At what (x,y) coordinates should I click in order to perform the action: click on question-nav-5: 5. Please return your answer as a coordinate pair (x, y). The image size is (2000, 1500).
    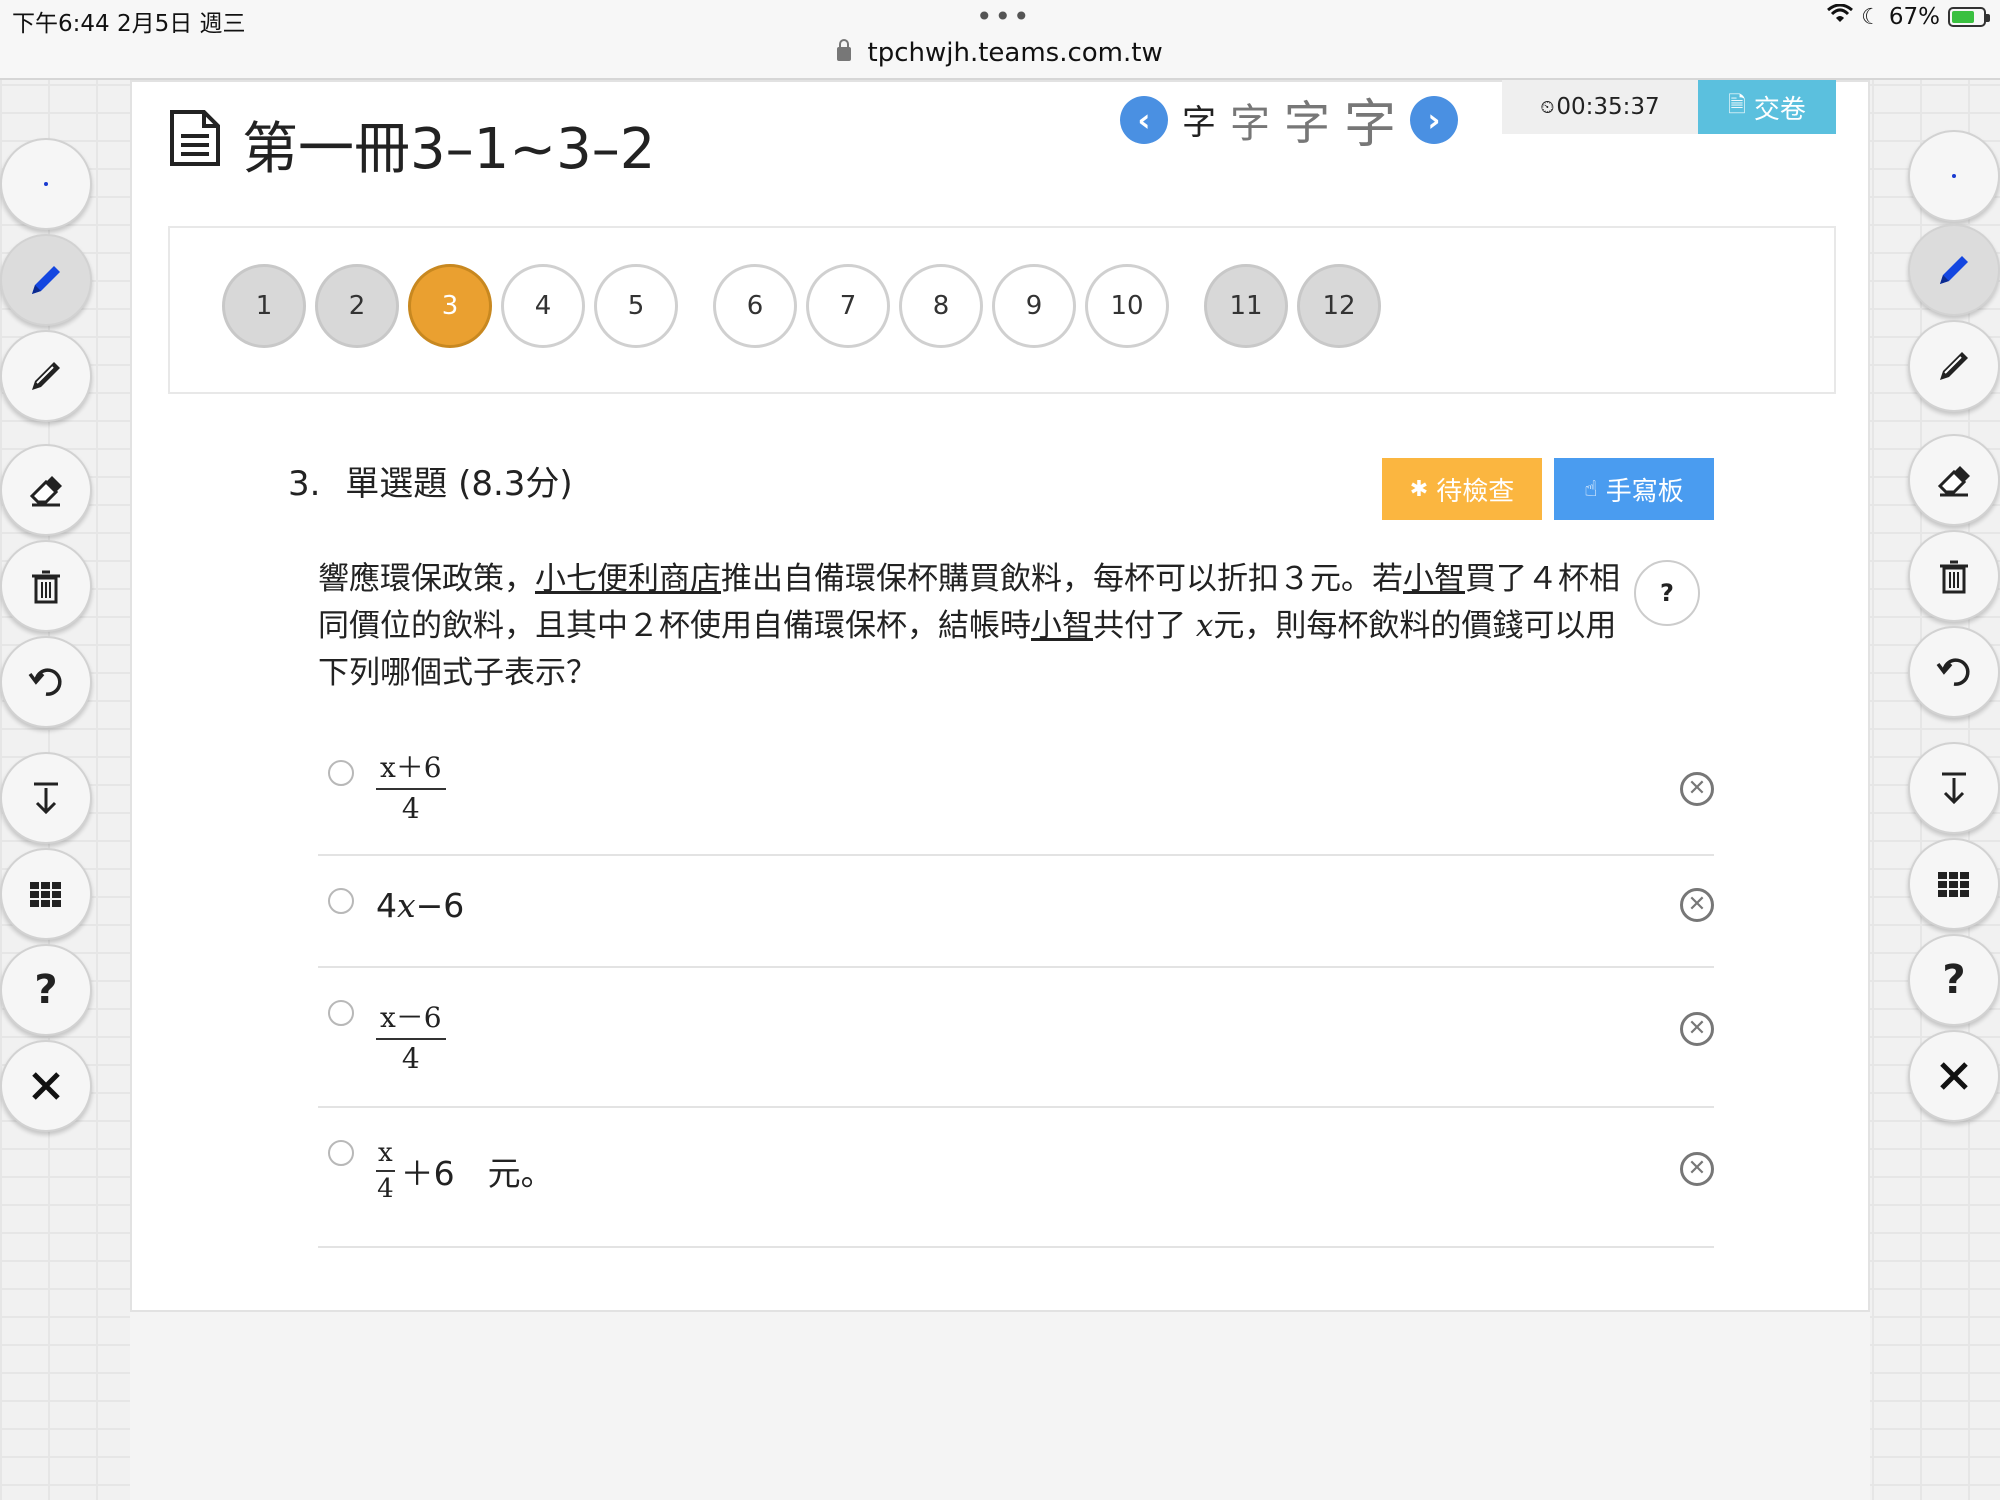
    Looking at the image, I should click on (636, 306).